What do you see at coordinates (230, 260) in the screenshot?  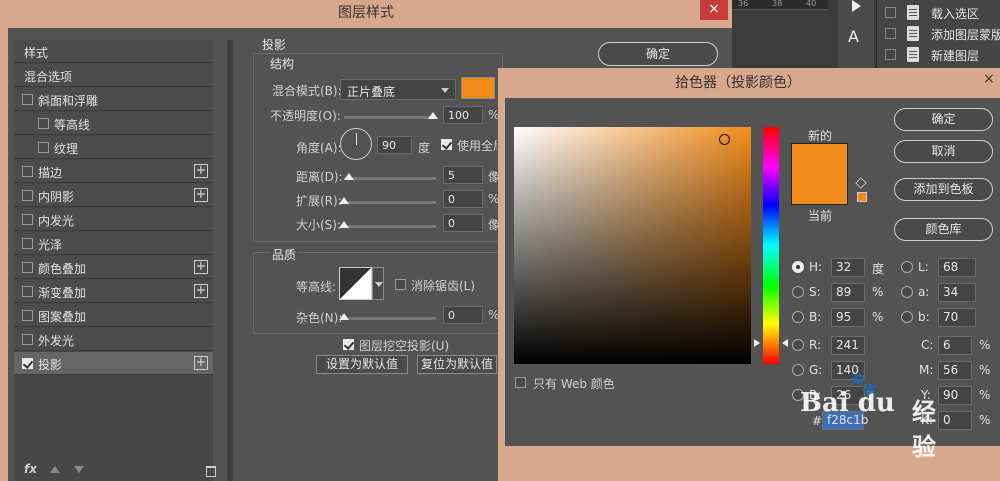 I see `scrollbar` at bounding box center [230, 260].